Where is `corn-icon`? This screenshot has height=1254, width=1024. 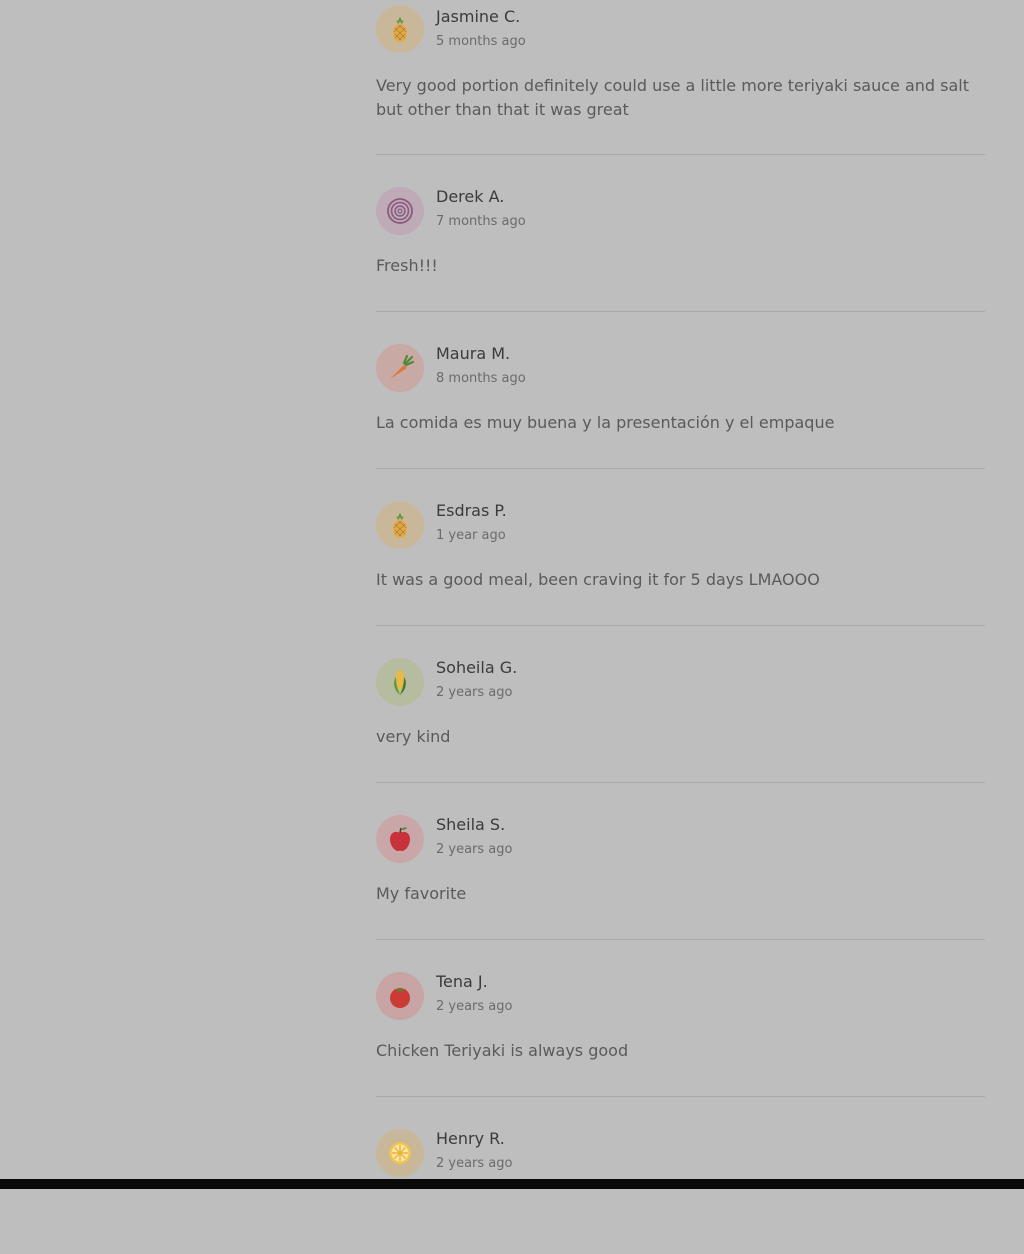
corn-icon is located at coordinates (400, 682).